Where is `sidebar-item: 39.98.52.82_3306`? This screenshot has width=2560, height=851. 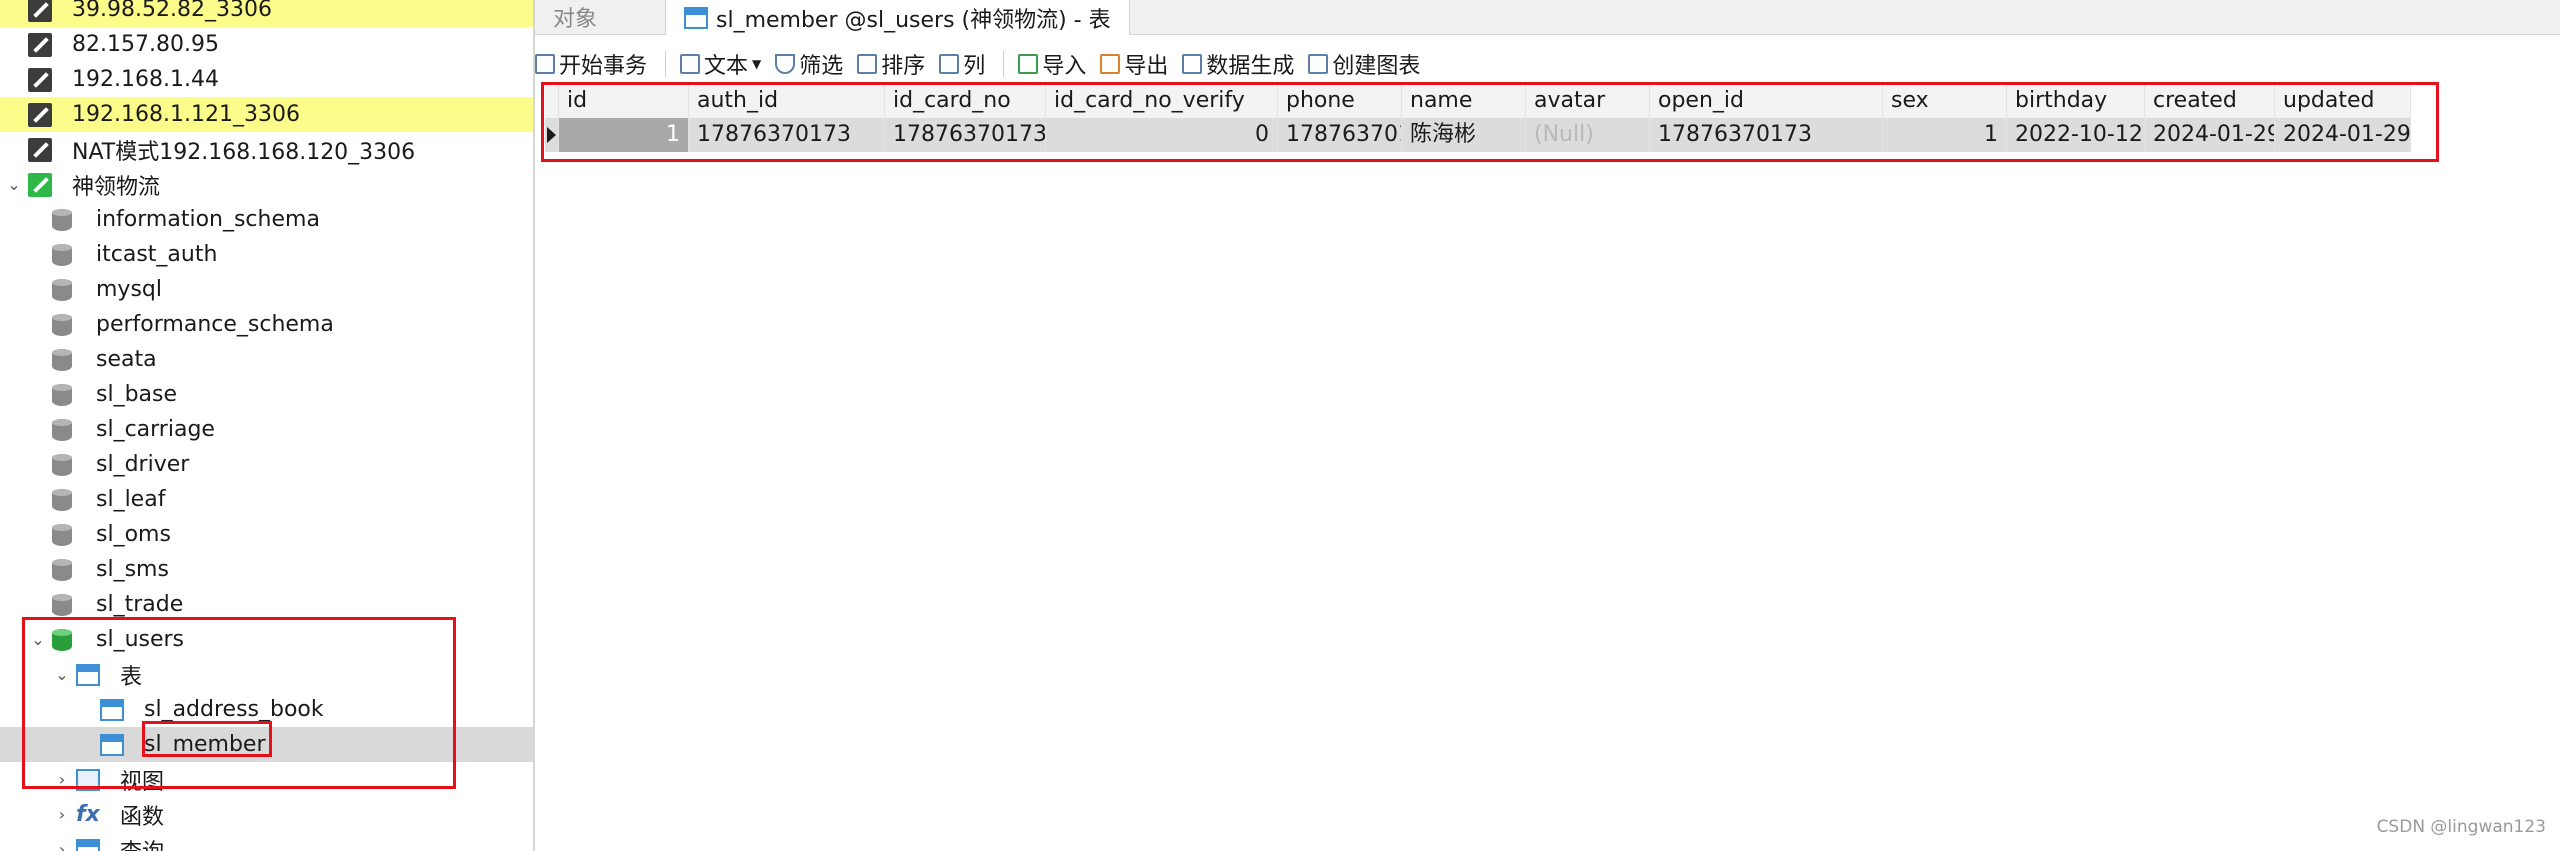 sidebar-item: 39.98.52.82_3306 is located at coordinates (266, 13).